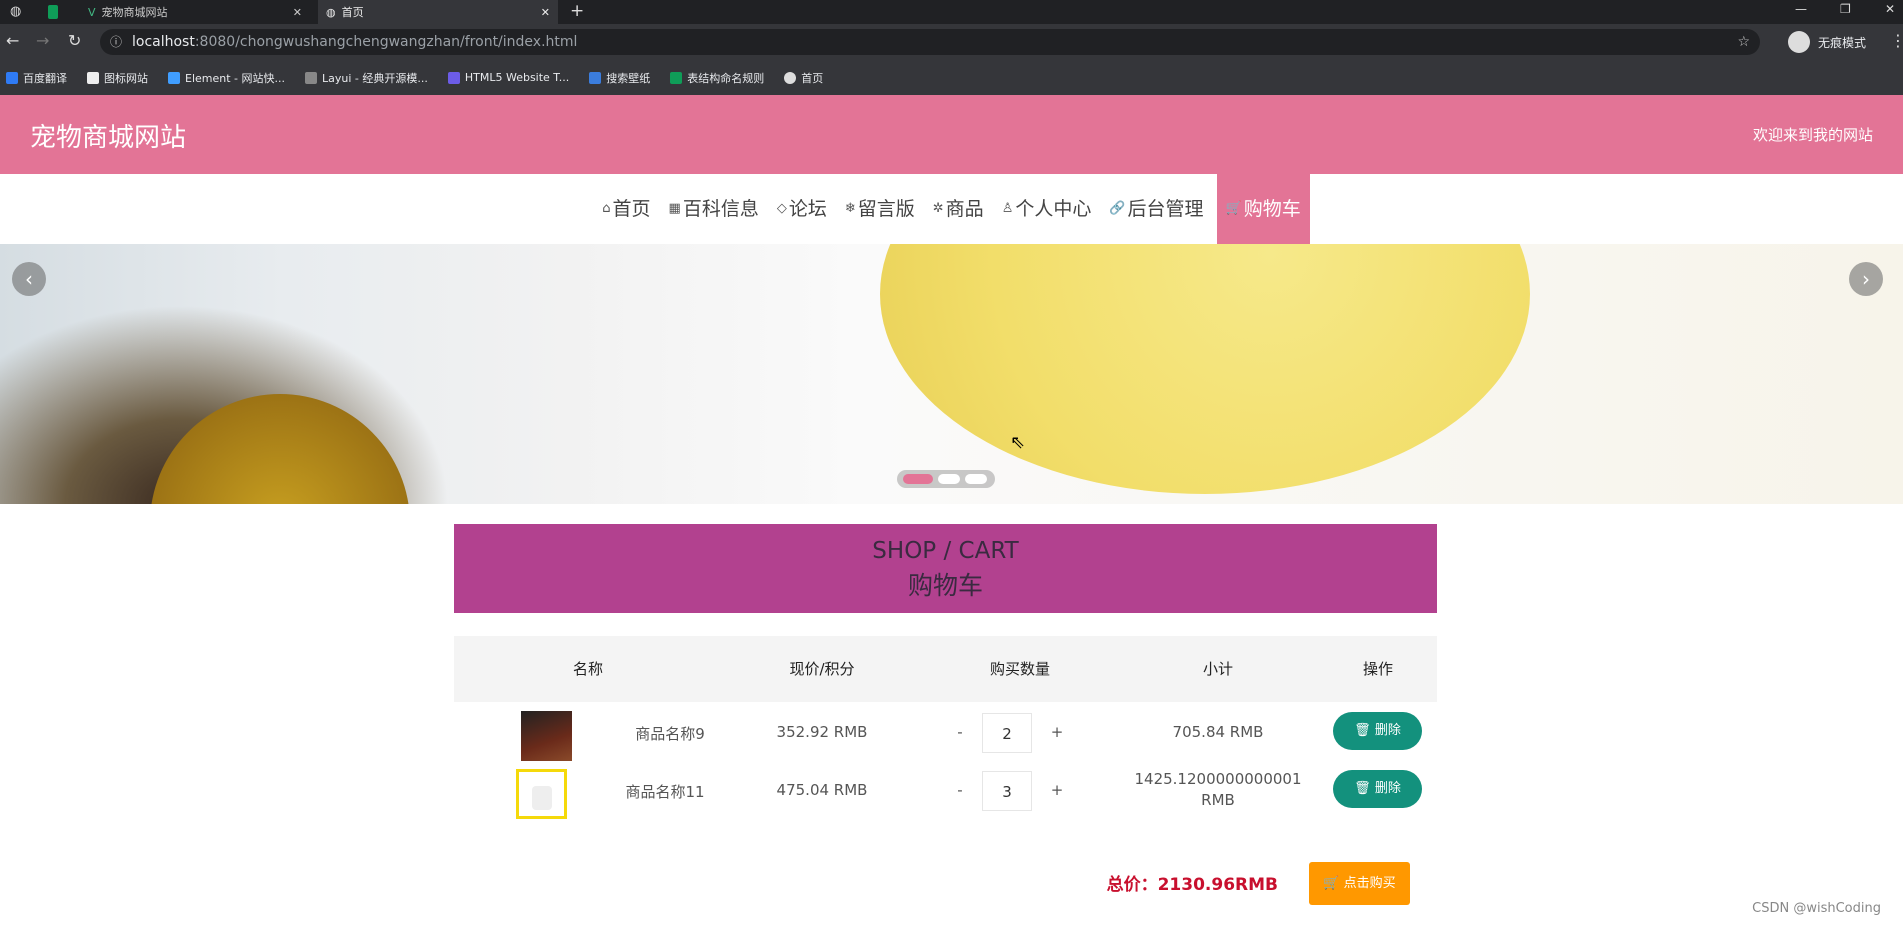 The width and height of the screenshot is (1903, 929). What do you see at coordinates (781, 208) in the screenshot?
I see `tag-icon: ◇` at bounding box center [781, 208].